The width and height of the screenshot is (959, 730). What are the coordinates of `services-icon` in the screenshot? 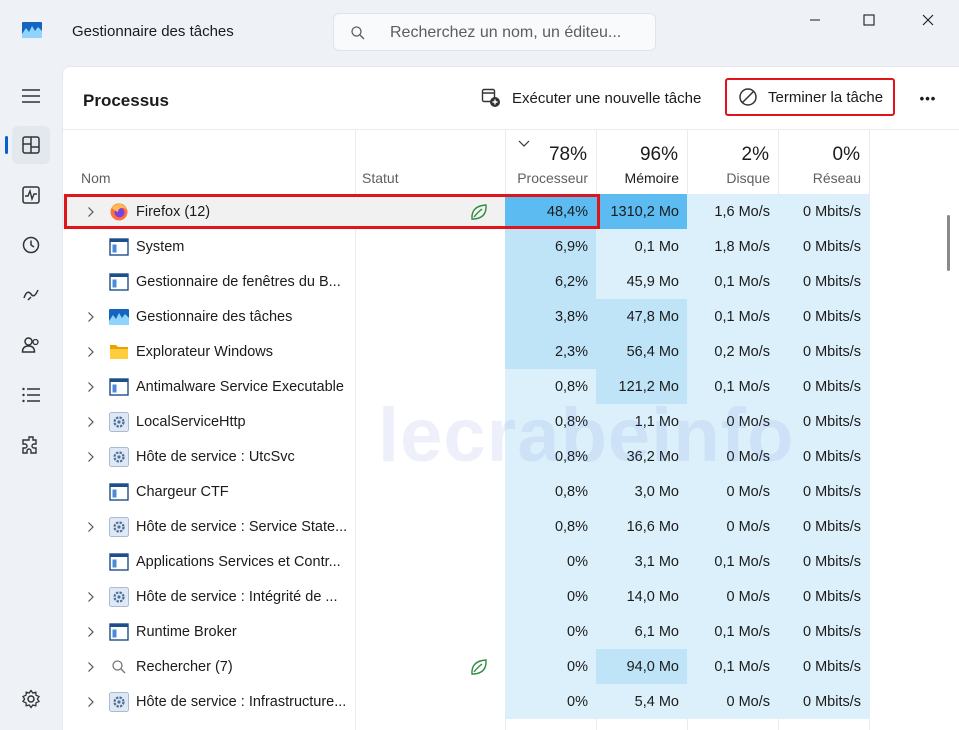 It's located at (29, 445).